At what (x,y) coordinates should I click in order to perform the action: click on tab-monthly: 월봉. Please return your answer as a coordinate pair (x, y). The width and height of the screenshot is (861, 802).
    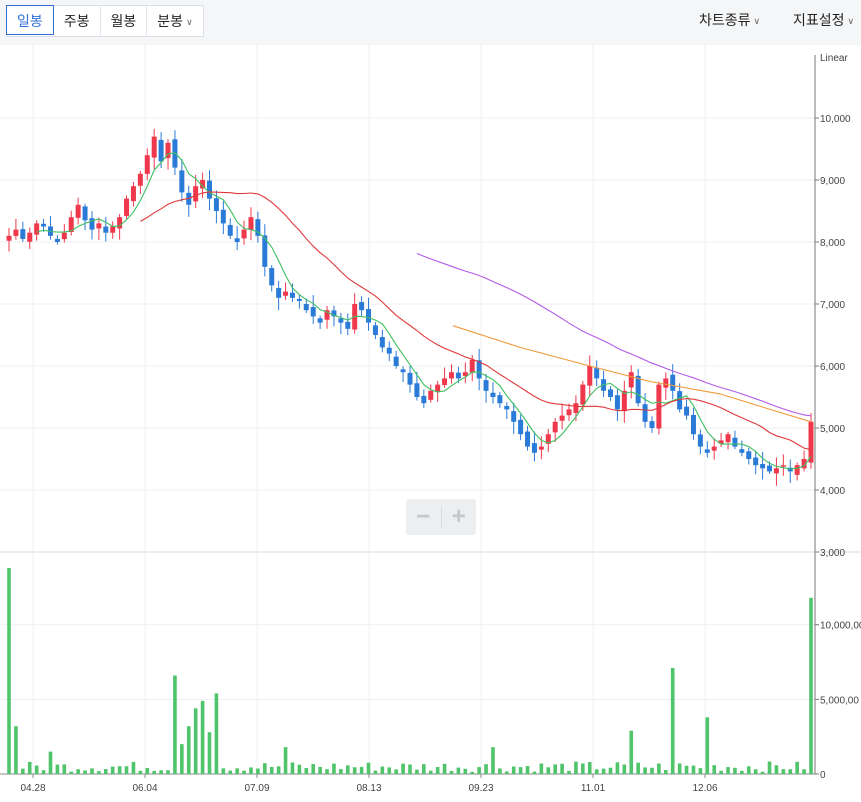
    Looking at the image, I should click on (124, 21).